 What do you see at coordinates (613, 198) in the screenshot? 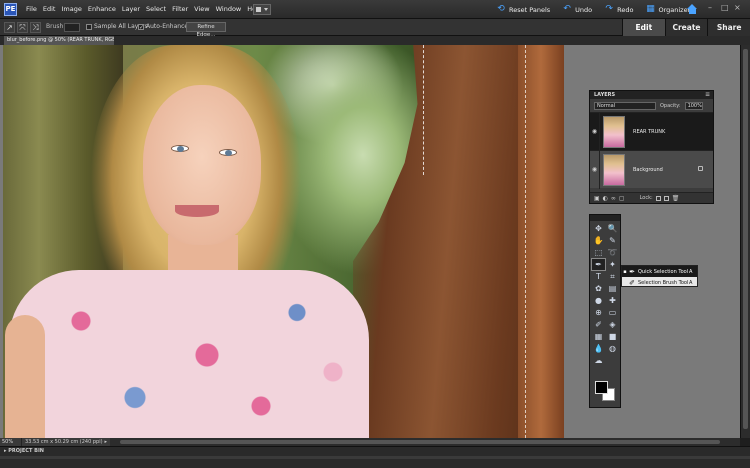
I see `link-icon: ∞` at bounding box center [613, 198].